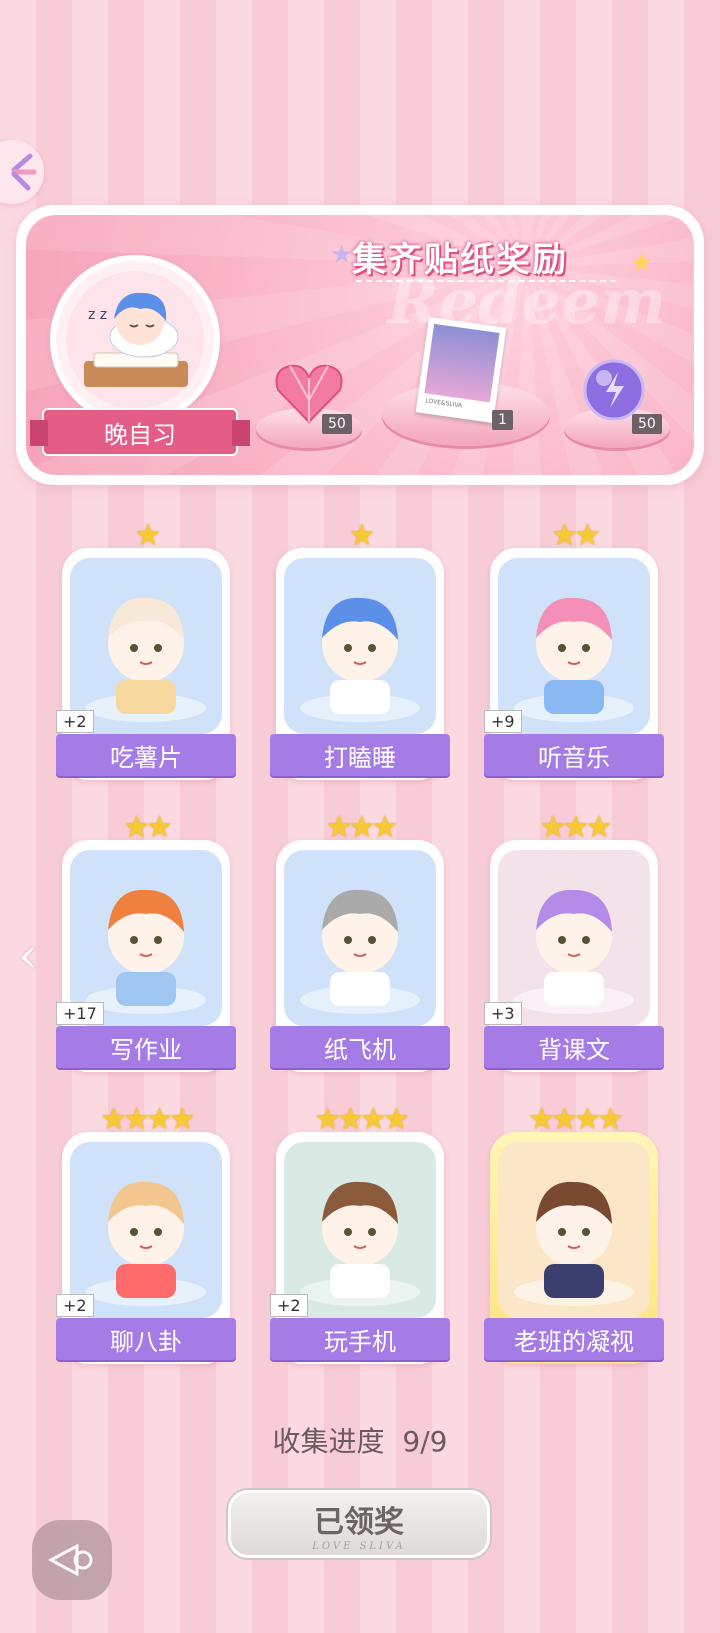  I want to click on dog-watermelon-icon, so click(146, 1243).